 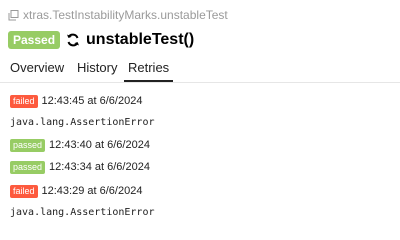 I want to click on retry-time: 12:43:34 at 6/6/2024, so click(x=99, y=167).